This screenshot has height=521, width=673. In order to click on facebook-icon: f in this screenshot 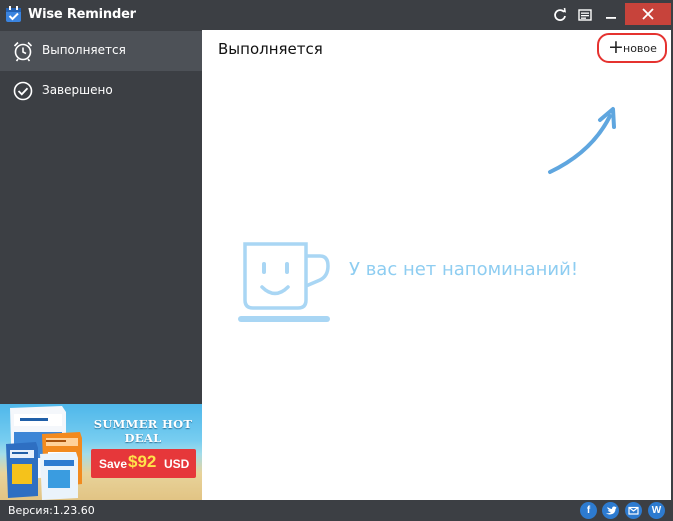, I will do `click(588, 510)`.